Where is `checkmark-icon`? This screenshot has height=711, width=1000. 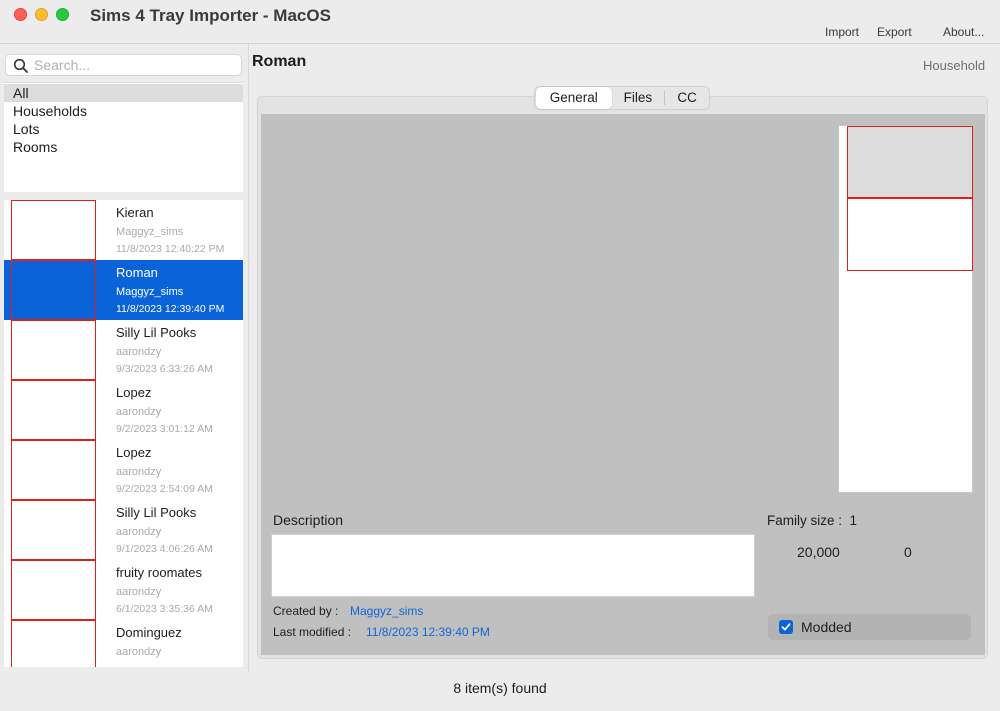 checkmark-icon is located at coordinates (786, 627).